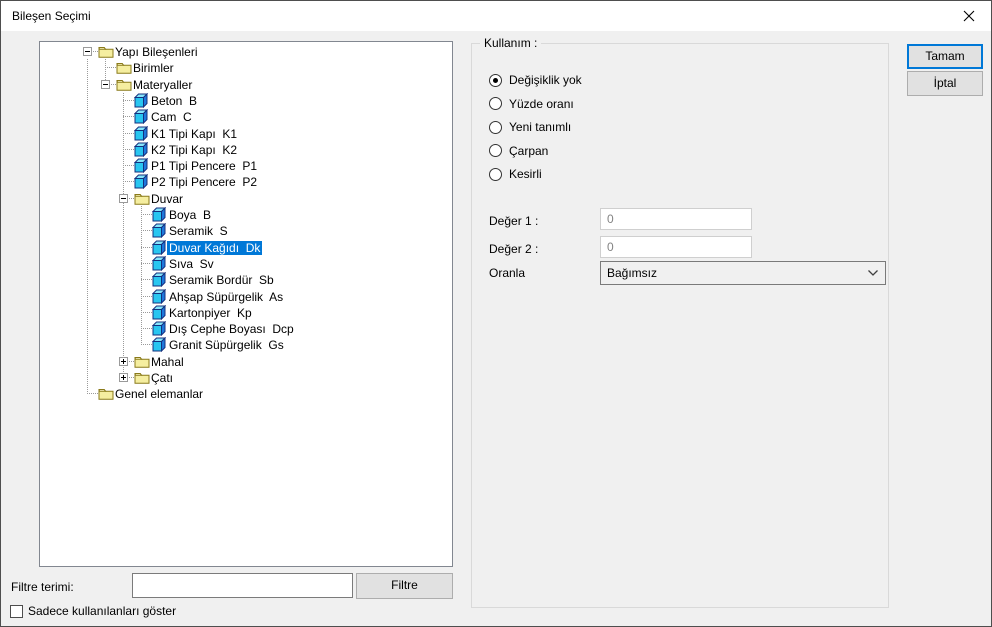 This screenshot has height=627, width=992. What do you see at coordinates (514, 249) in the screenshot?
I see `value2-label: Değer 2 :` at bounding box center [514, 249].